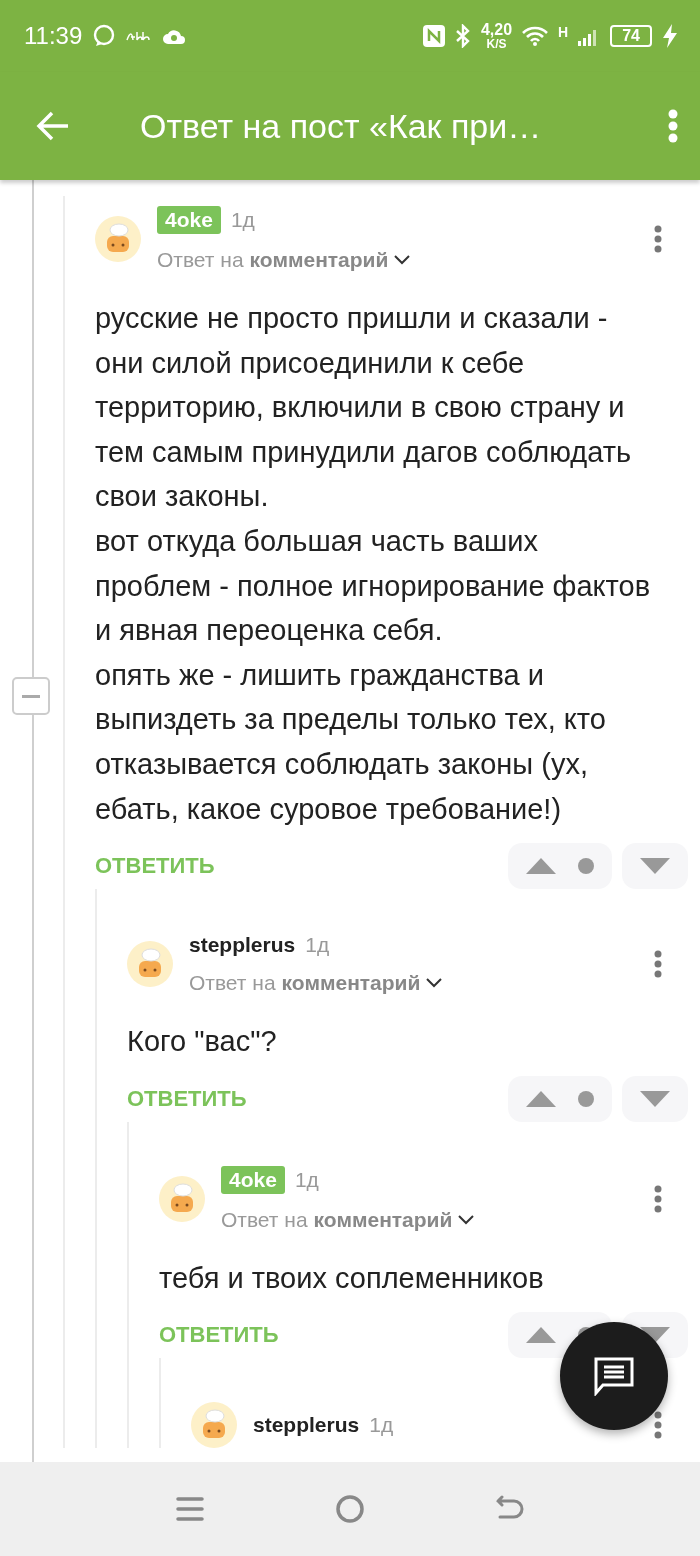 The image size is (700, 1556). Describe the element at coordinates (174, 36) in the screenshot. I see `cloud-icon` at that location.